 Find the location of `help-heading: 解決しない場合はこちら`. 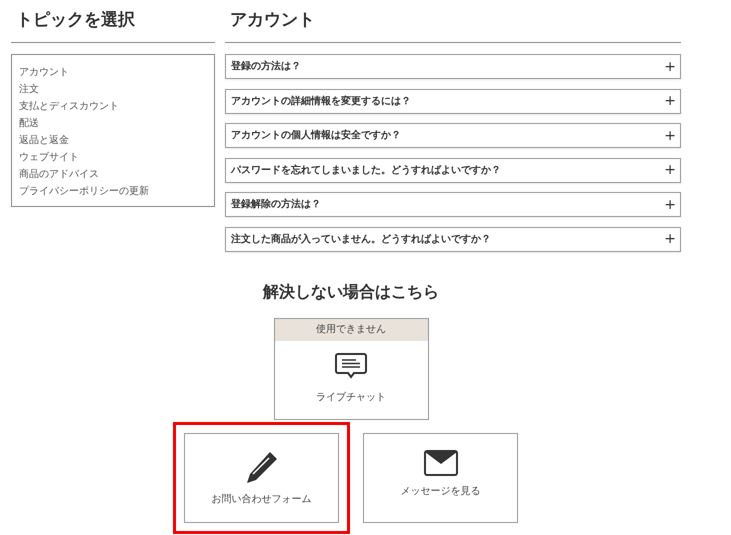

help-heading: 解決しない場合はこちら is located at coordinates (351, 292).